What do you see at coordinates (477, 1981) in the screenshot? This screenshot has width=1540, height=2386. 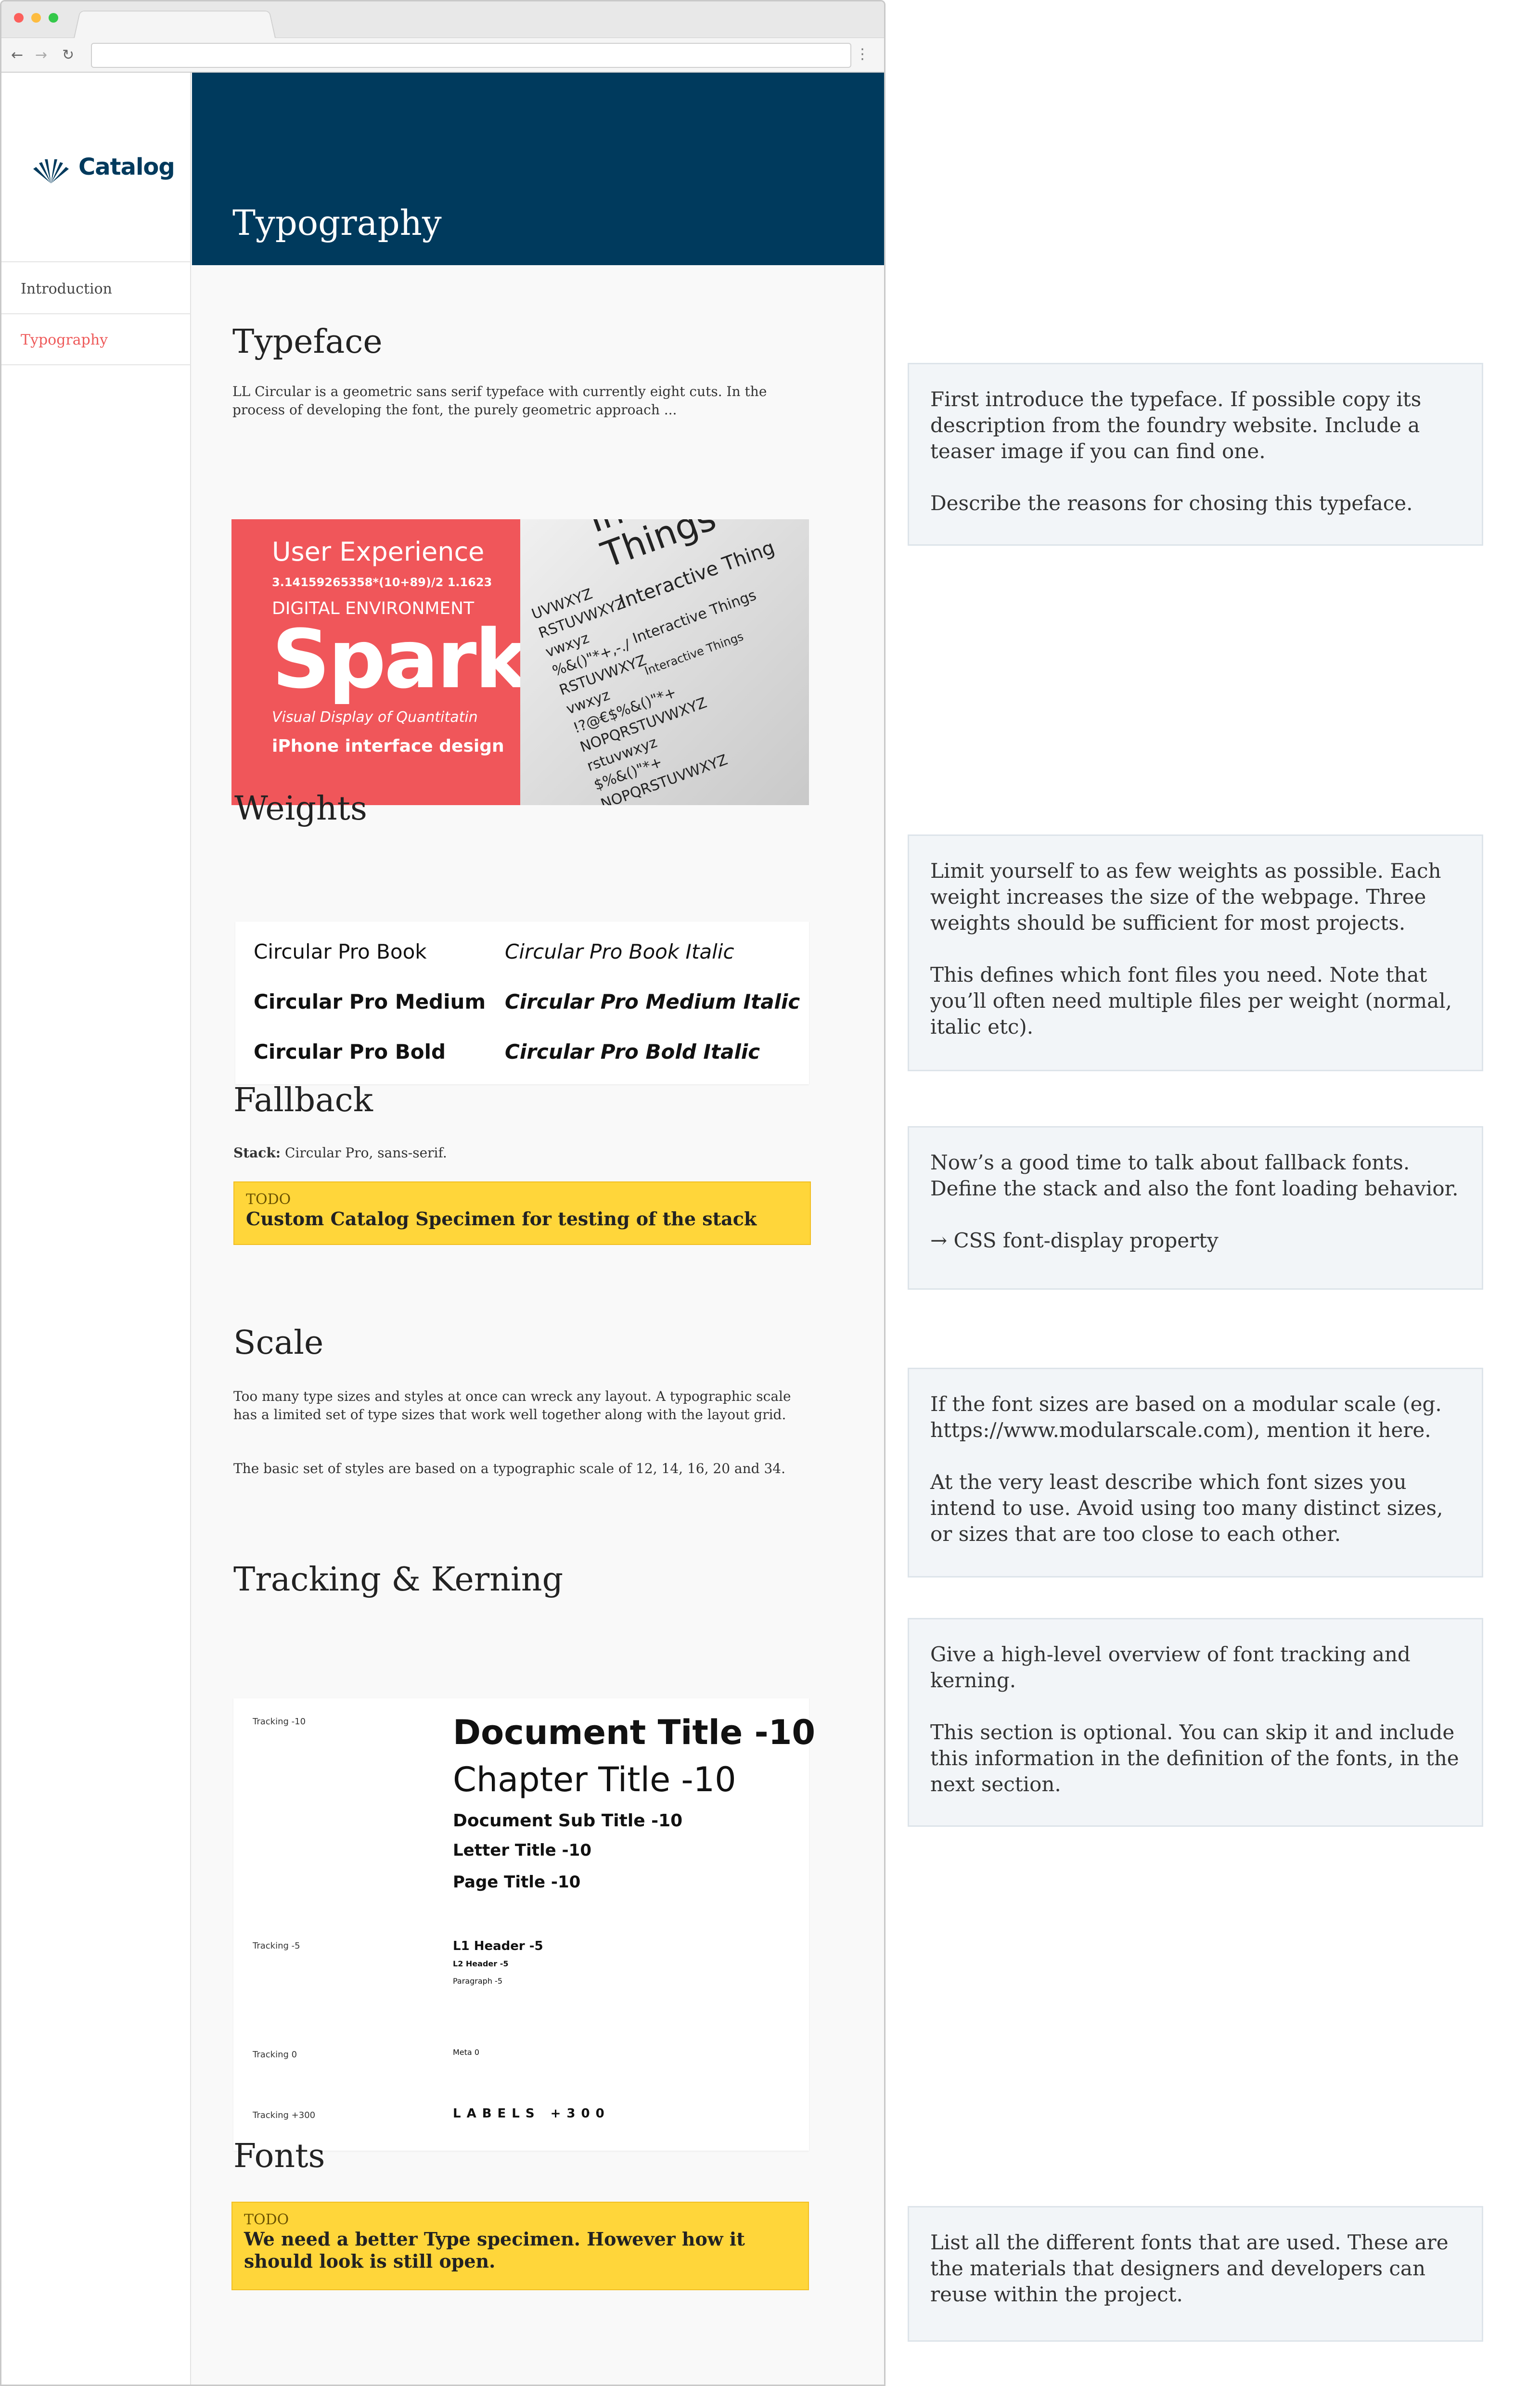 I see `sample-paragraph: Paragraph -5` at bounding box center [477, 1981].